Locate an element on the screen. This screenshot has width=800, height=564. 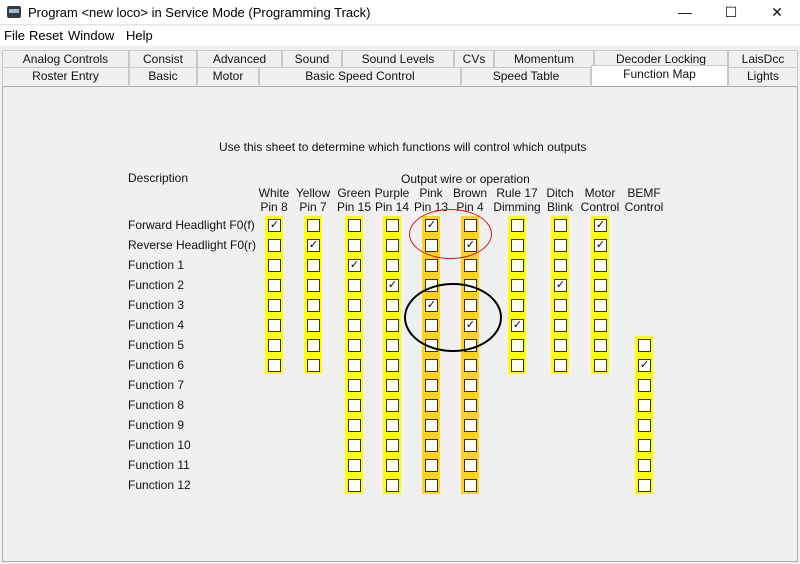
maximize-button: ☐ is located at coordinates (731, 12).